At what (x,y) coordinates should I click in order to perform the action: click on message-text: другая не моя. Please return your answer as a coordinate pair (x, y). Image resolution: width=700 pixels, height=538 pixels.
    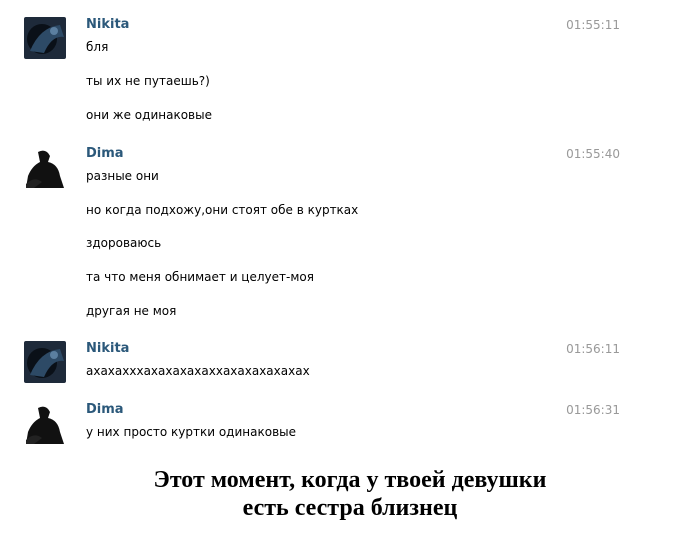
    Looking at the image, I should click on (131, 311).